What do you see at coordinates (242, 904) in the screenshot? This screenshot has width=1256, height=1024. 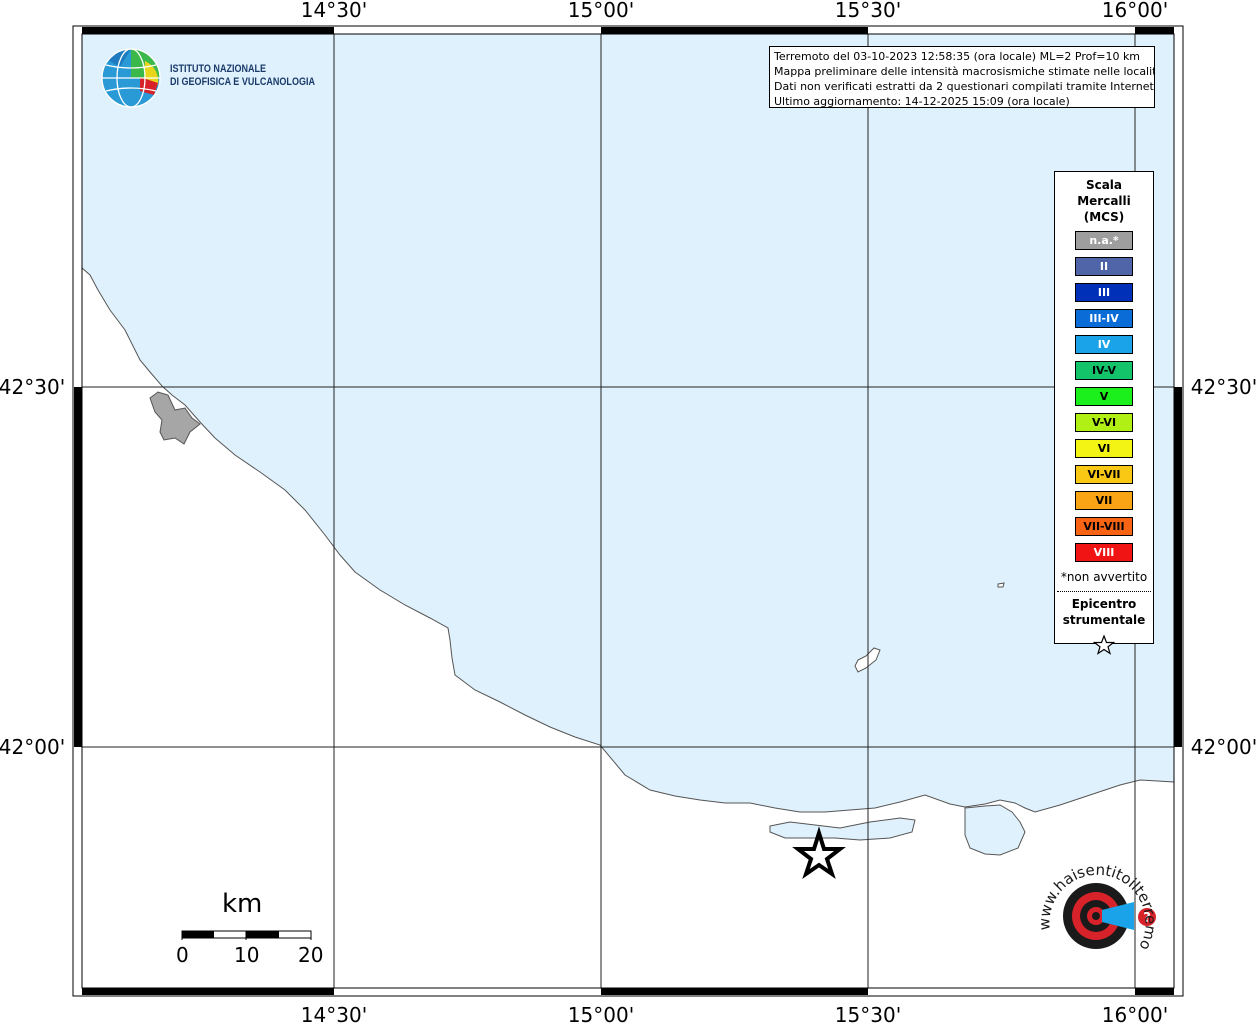 I see `scale-bar-unit: km` at bounding box center [242, 904].